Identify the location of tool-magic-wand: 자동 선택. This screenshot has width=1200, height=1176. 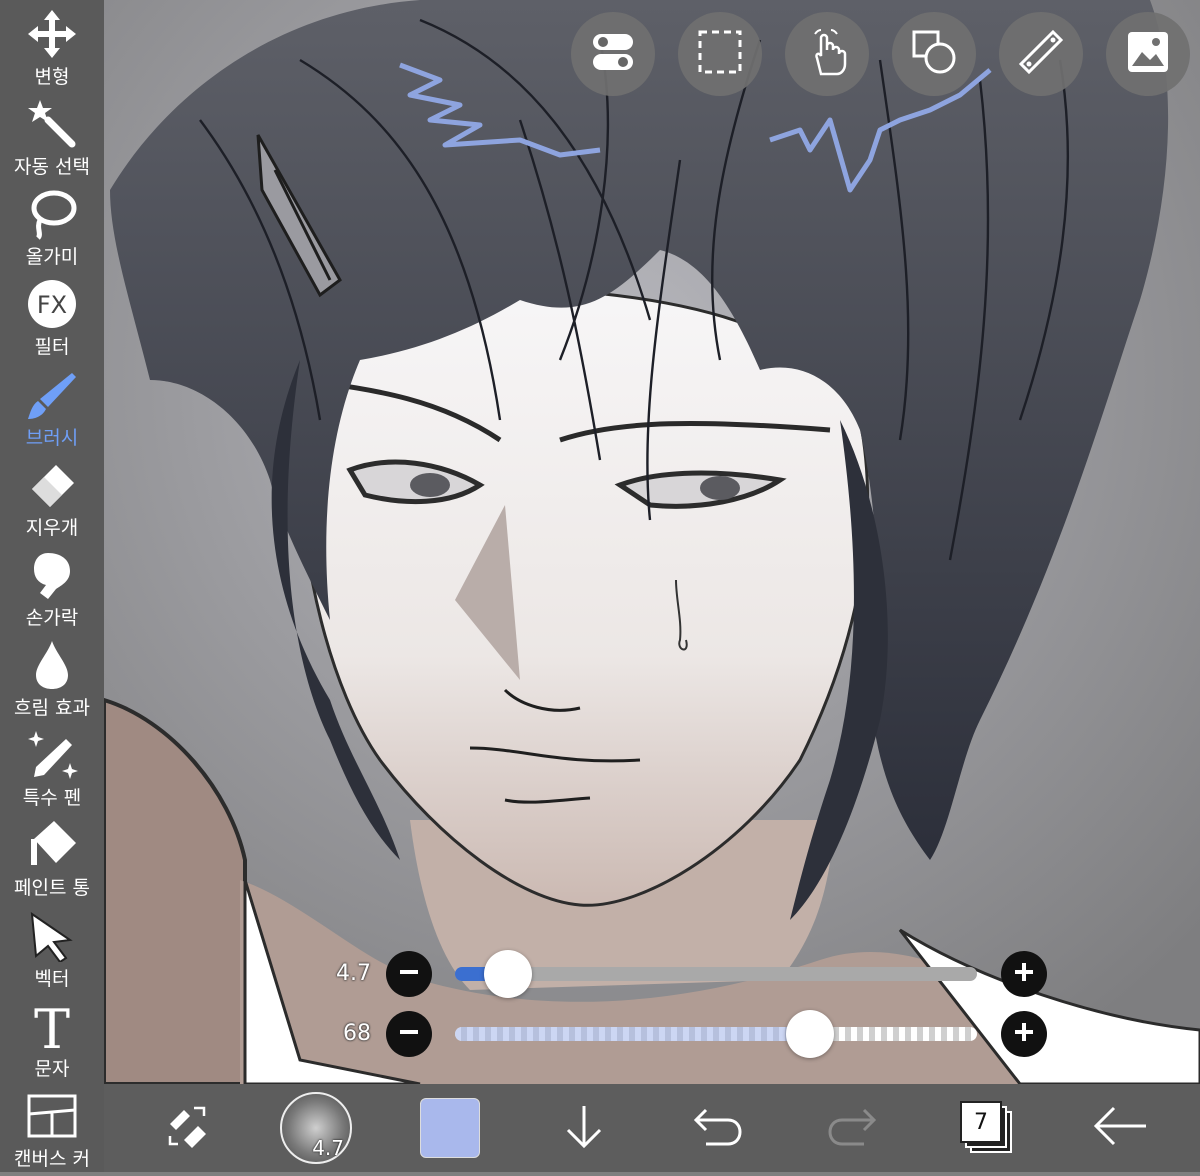
(52, 135).